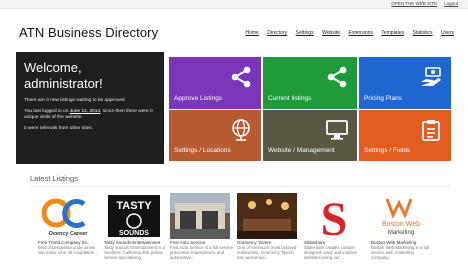 The image size is (468, 272). What do you see at coordinates (301, 150) in the screenshot?
I see `tile-label: Website / Management` at bounding box center [301, 150].